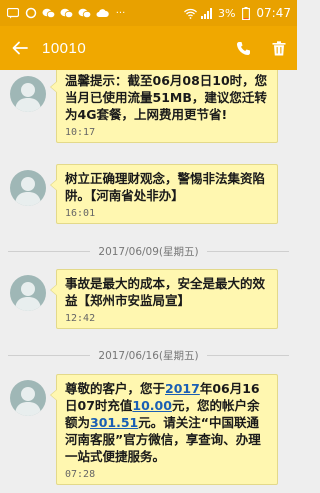  I want to click on message-time: 12:42, so click(80, 318).